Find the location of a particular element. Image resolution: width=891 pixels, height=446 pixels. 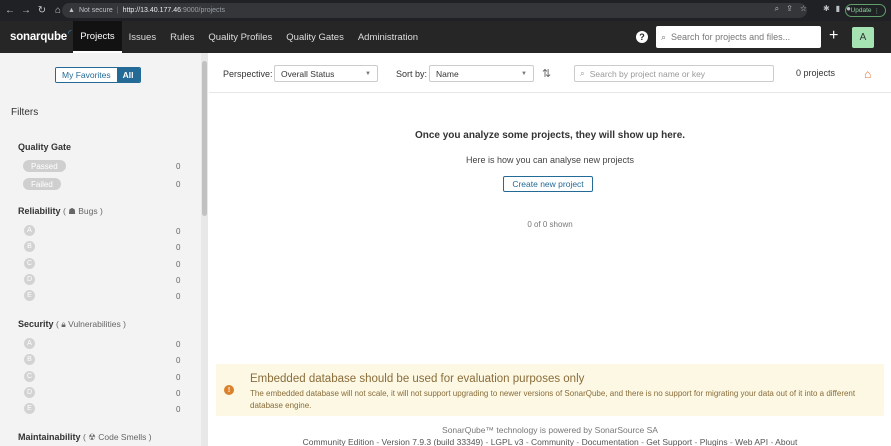

home-icon: ⌂ is located at coordinates (867, 74).